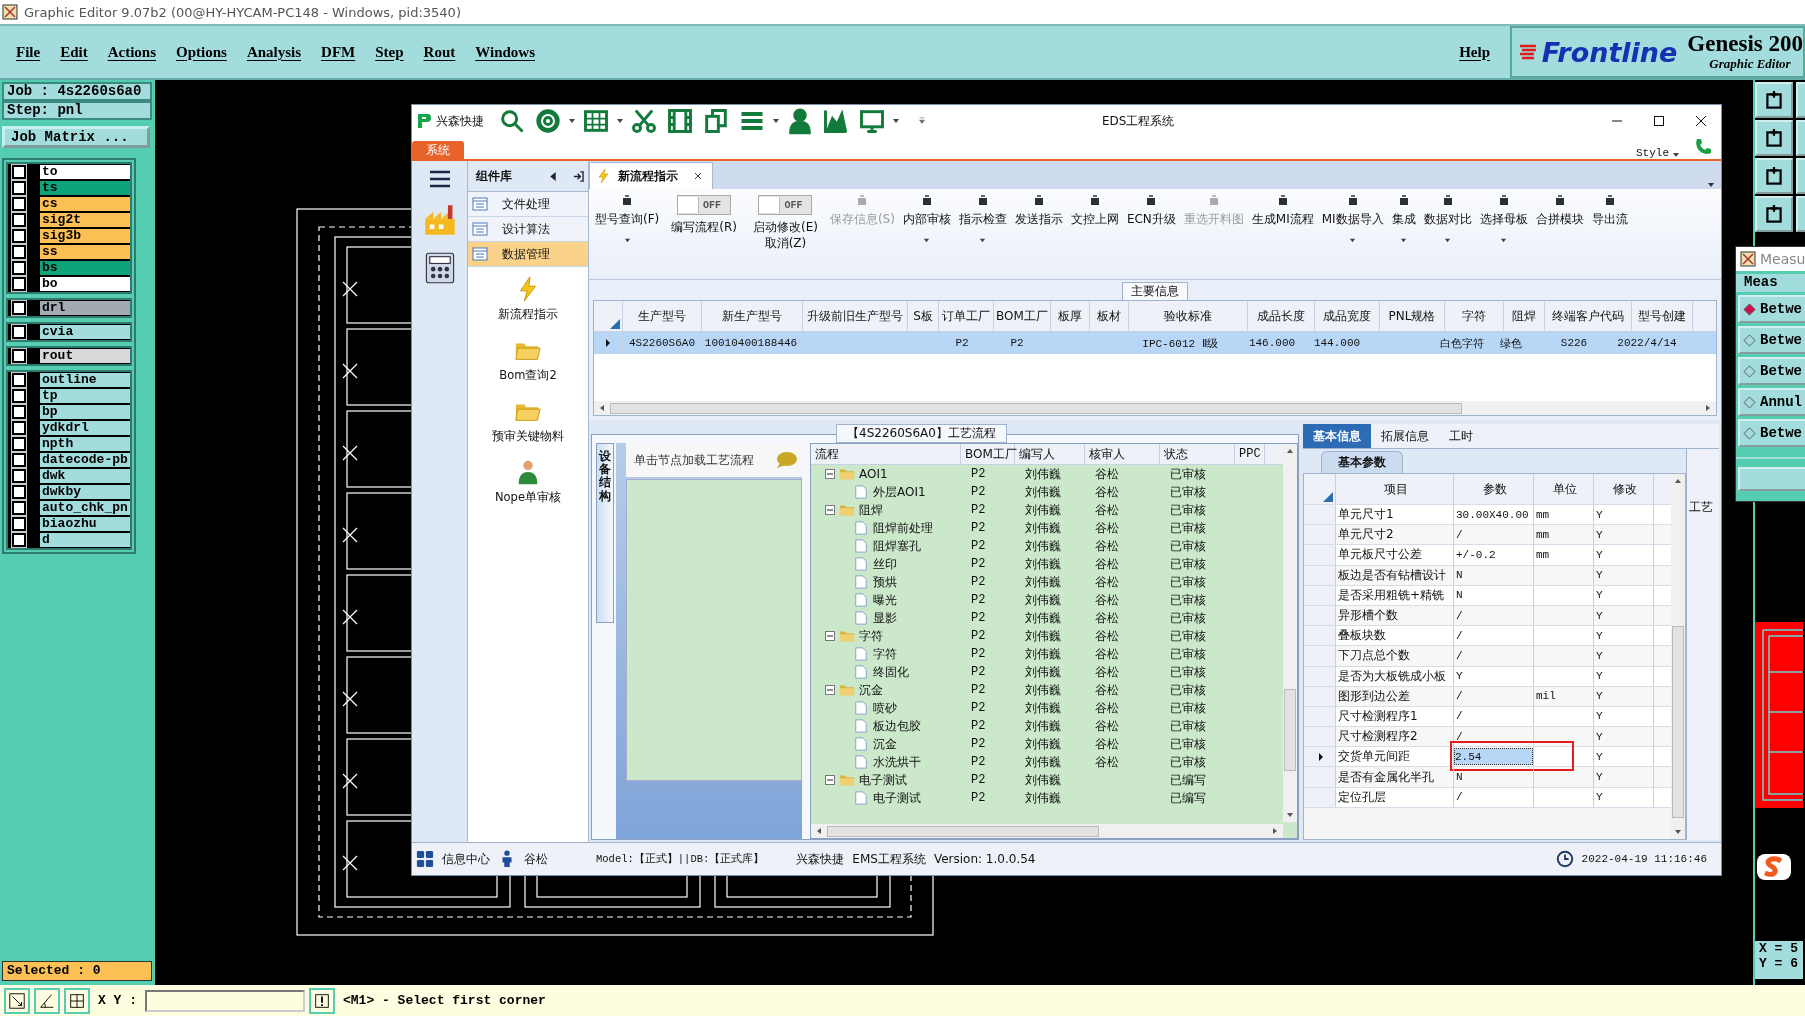 The image size is (1805, 1016). Describe the element at coordinates (1662, 316) in the screenshot. I see `column-header: 型号创建` at that location.